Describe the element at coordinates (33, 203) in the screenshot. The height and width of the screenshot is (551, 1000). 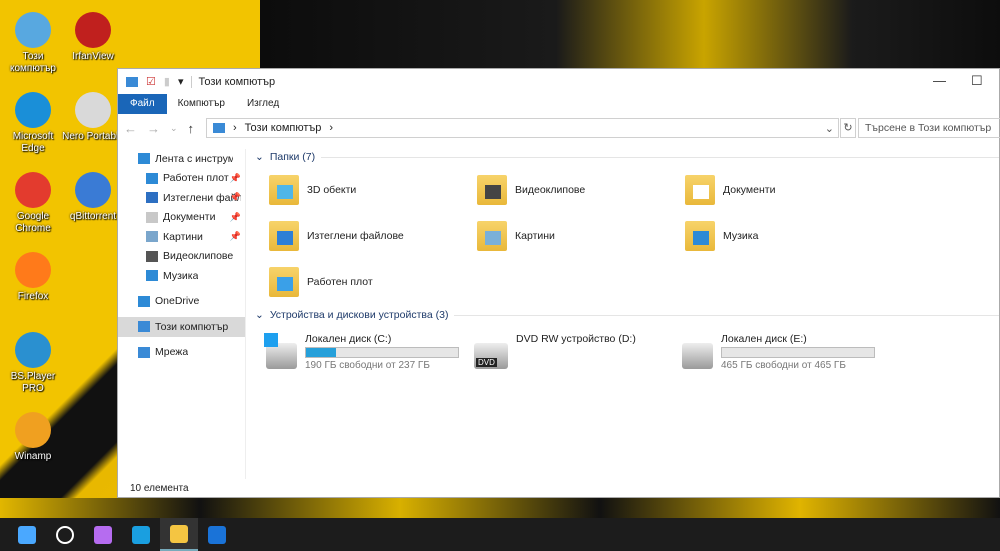
I see `desktop-icon-4: Google Chrome` at that location.